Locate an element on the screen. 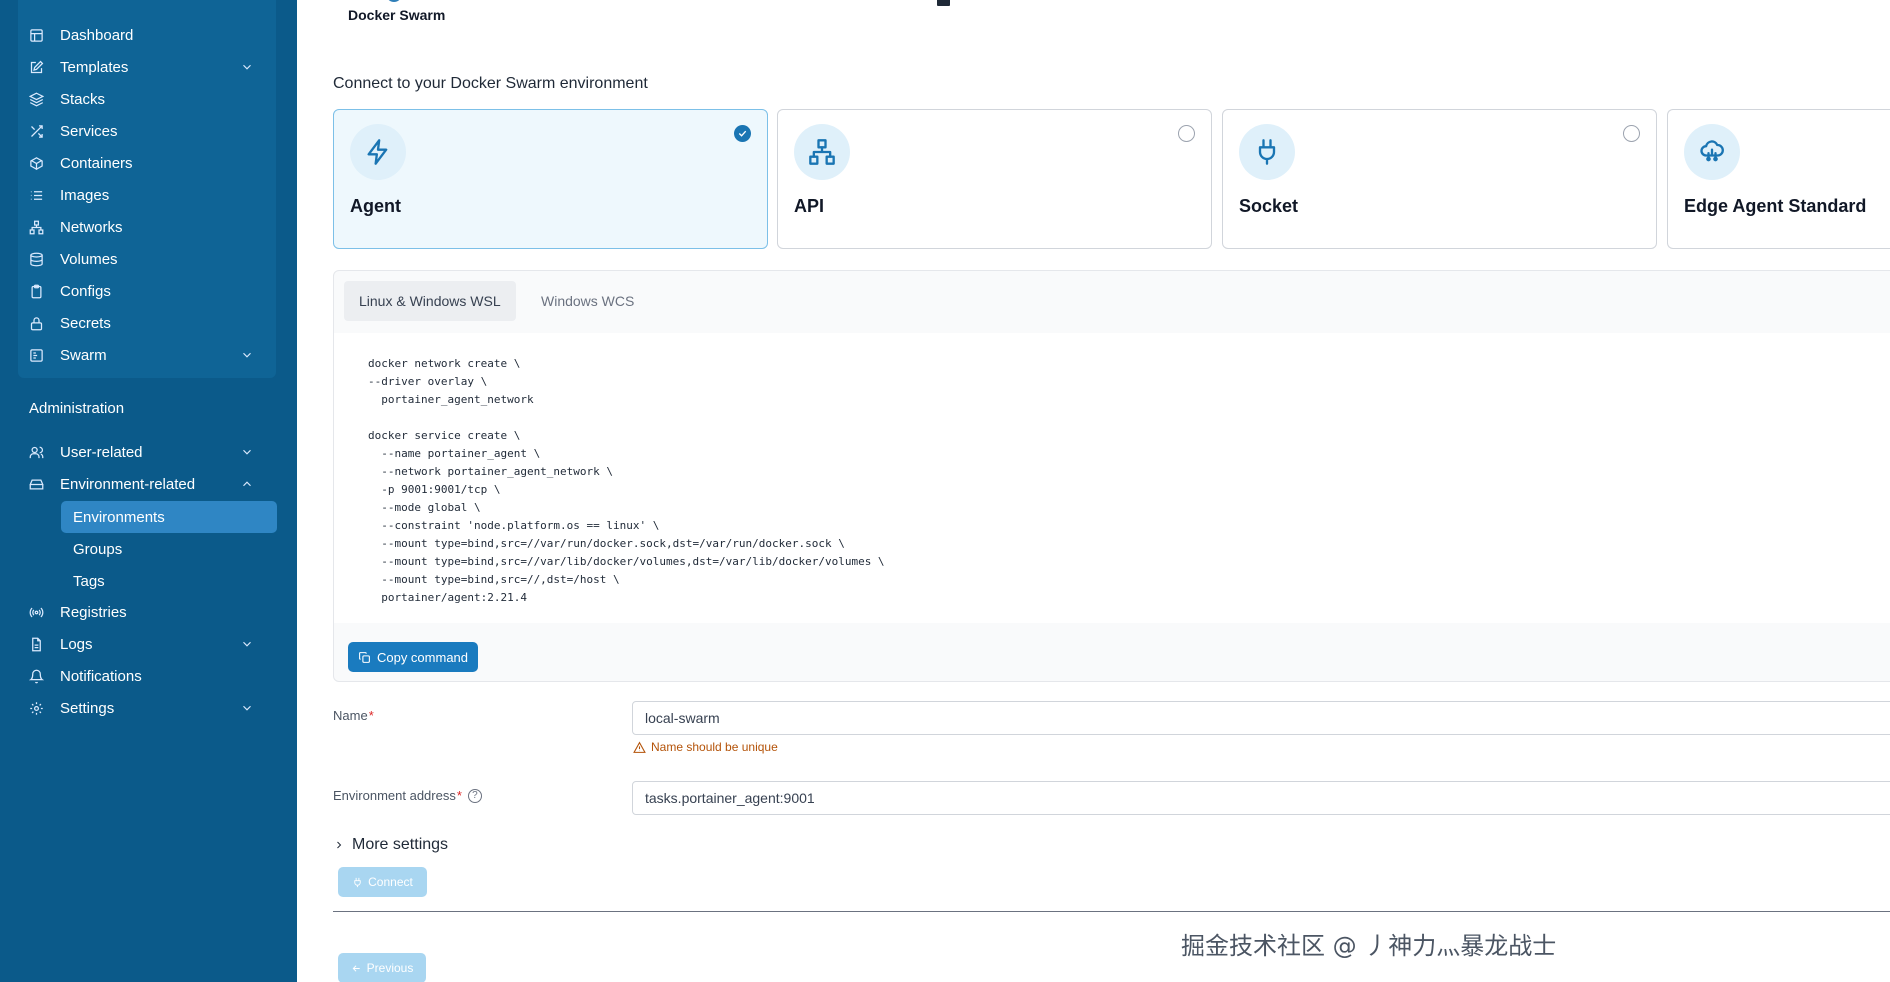  sidebar-item-label: Volumes is located at coordinates (89, 259).